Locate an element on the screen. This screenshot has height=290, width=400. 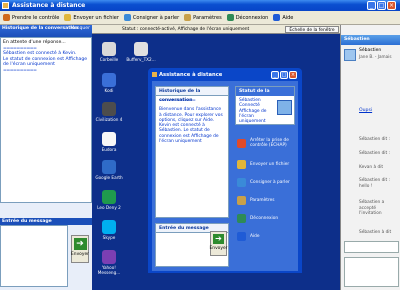
history-line: ========== is located at coordinates (20, 70).